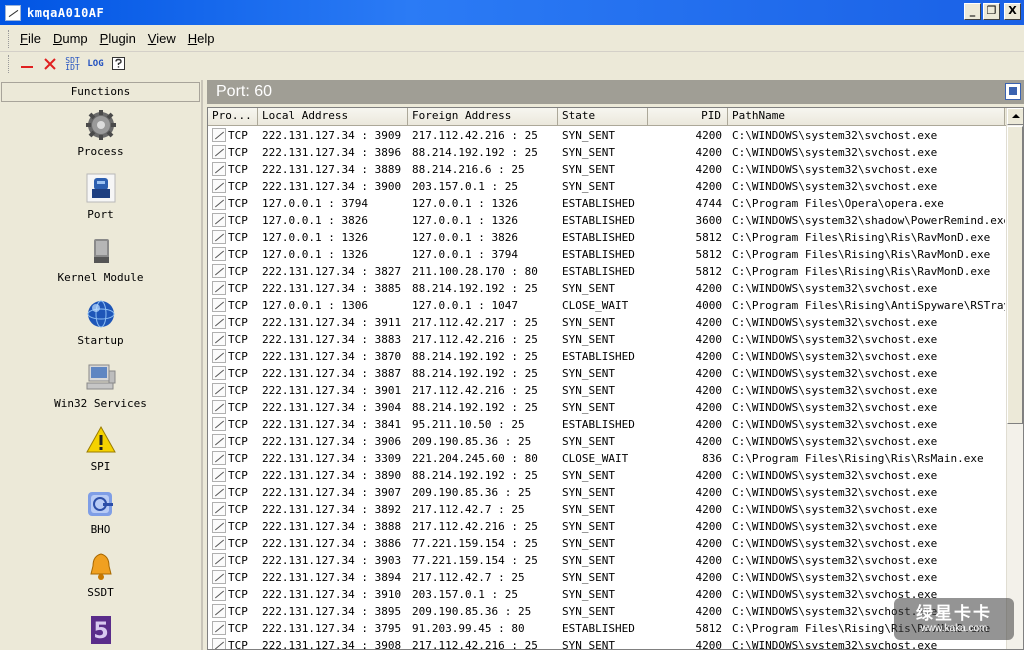 This screenshot has width=1024, height=650. Describe the element at coordinates (100, 448) in the screenshot. I see `sidebar-item-spi: SPI` at that location.